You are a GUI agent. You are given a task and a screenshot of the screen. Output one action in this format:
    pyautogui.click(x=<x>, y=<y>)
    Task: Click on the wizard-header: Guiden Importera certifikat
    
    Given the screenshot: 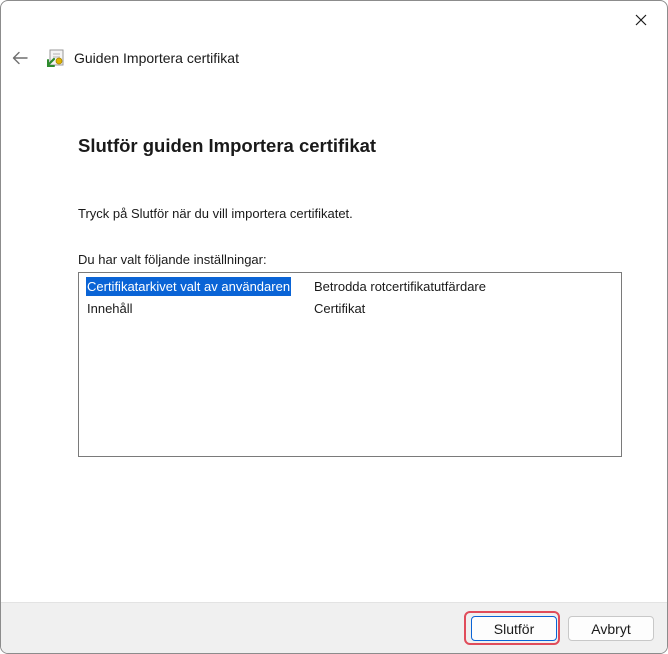 What is the action you would take?
    pyautogui.click(x=334, y=59)
    